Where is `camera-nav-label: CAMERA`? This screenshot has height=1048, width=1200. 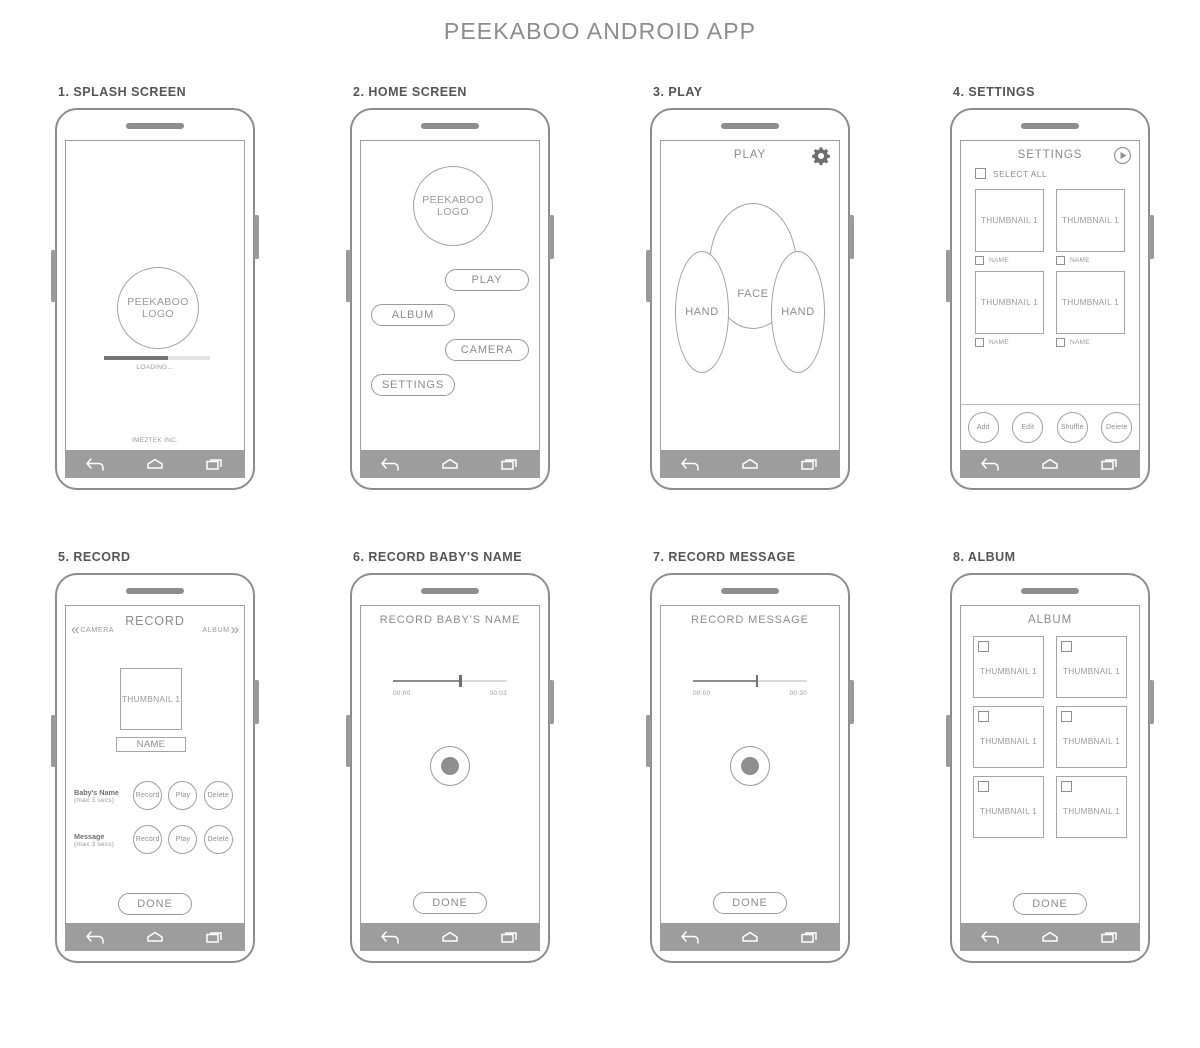
camera-nav-label: CAMERA is located at coordinates (97, 629).